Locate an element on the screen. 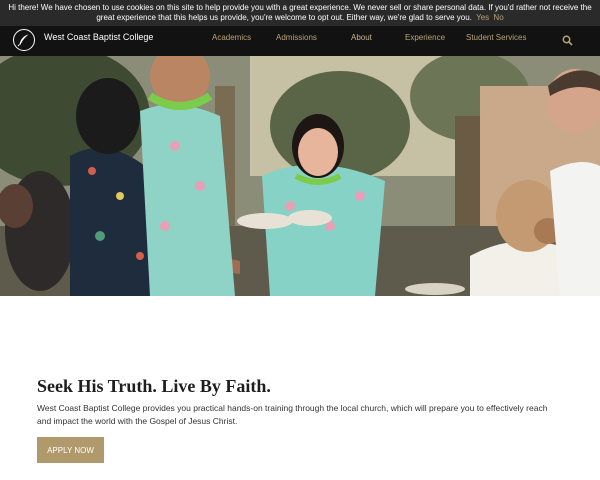 The image size is (600, 480). page-tagline: Seek His Truth. Live By Faith. is located at coordinates (154, 386).